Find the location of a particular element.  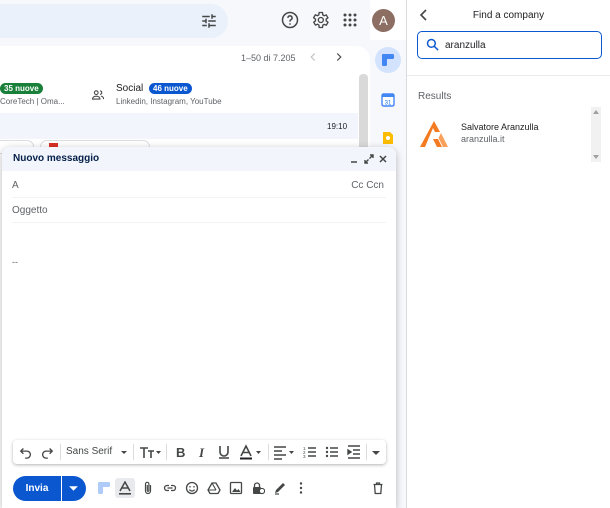

calendar-icon: 31 is located at coordinates (388, 100).